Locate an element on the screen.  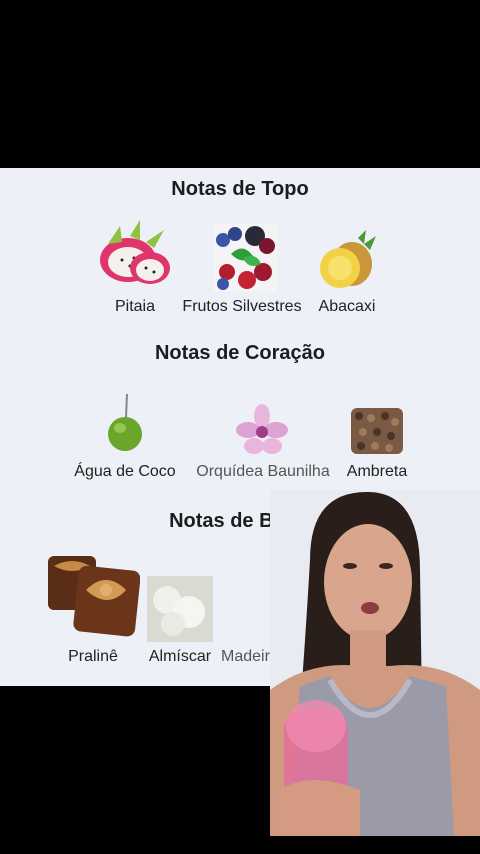
note-label: Frutos Silvestres is located at coordinates (242, 306).